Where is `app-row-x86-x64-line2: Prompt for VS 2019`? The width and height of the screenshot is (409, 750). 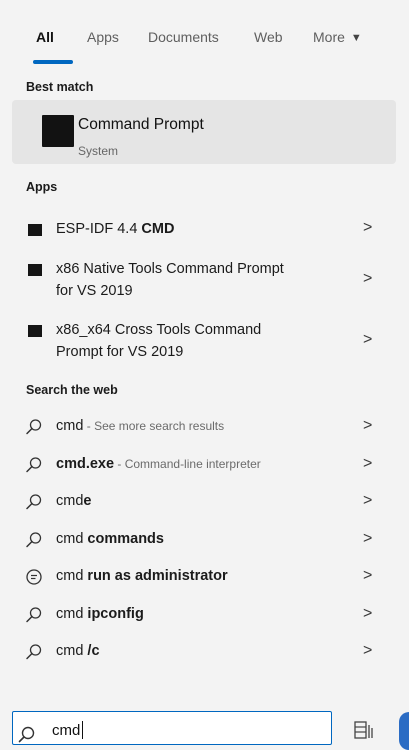
app-row-x86-x64-line2: Prompt for VS 2019 is located at coordinates (120, 352).